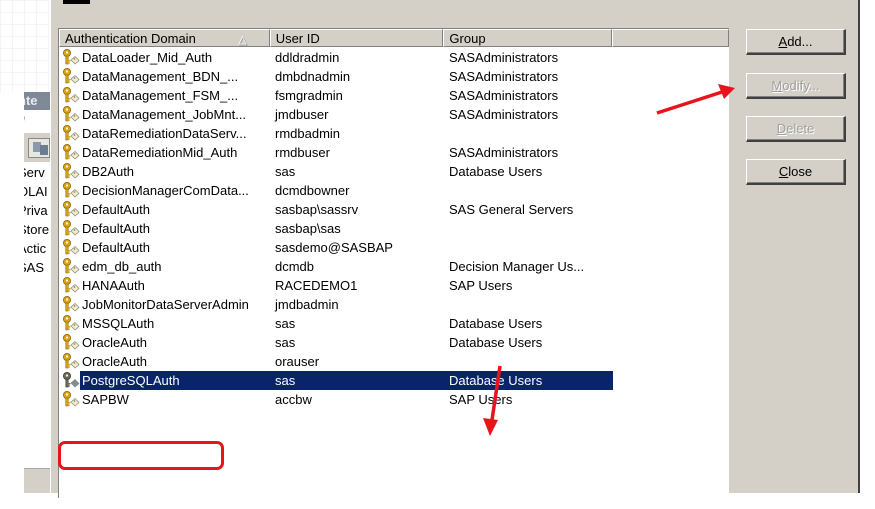  I want to click on table-row: DataRemediationDataServ... rmdbadmin, so click(394, 133).